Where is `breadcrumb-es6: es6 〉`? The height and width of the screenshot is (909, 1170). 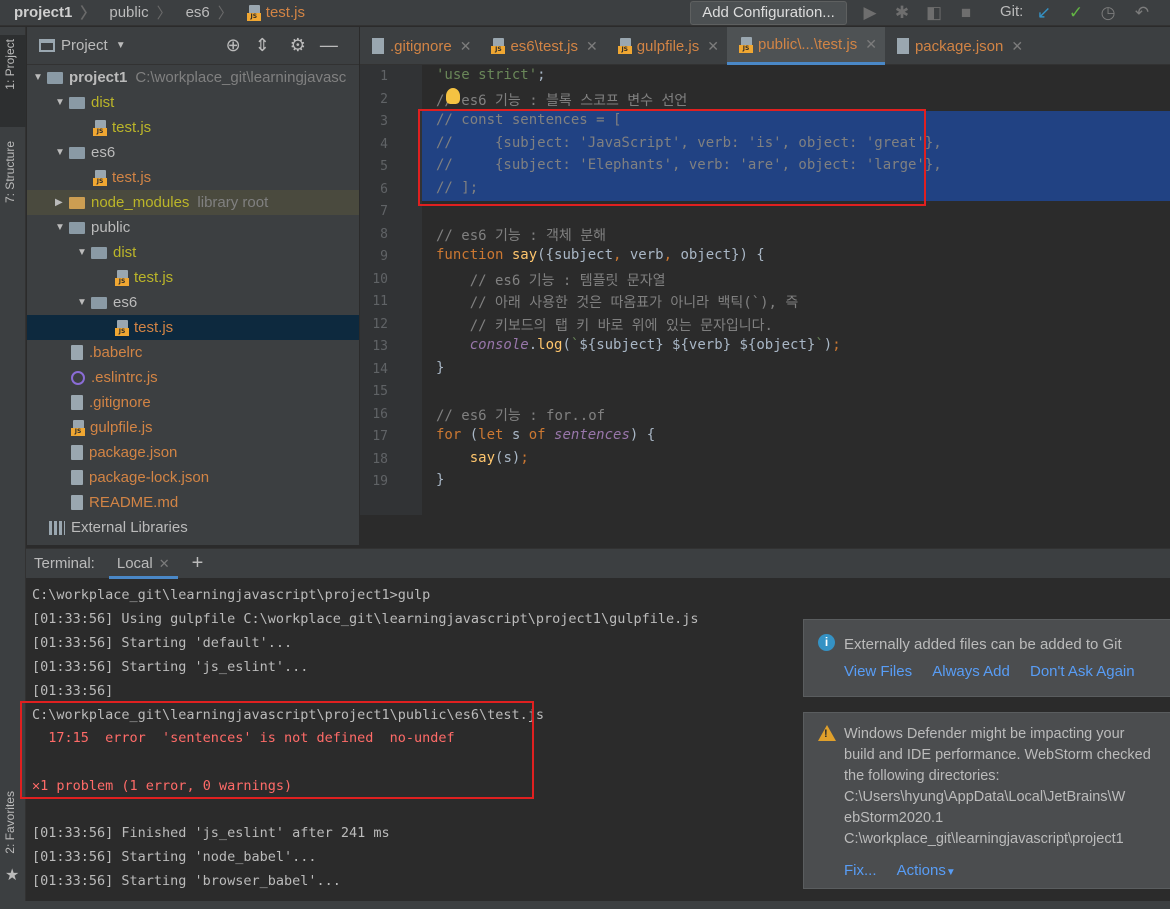 breadcrumb-es6: es6 〉 is located at coordinates (202, 13).